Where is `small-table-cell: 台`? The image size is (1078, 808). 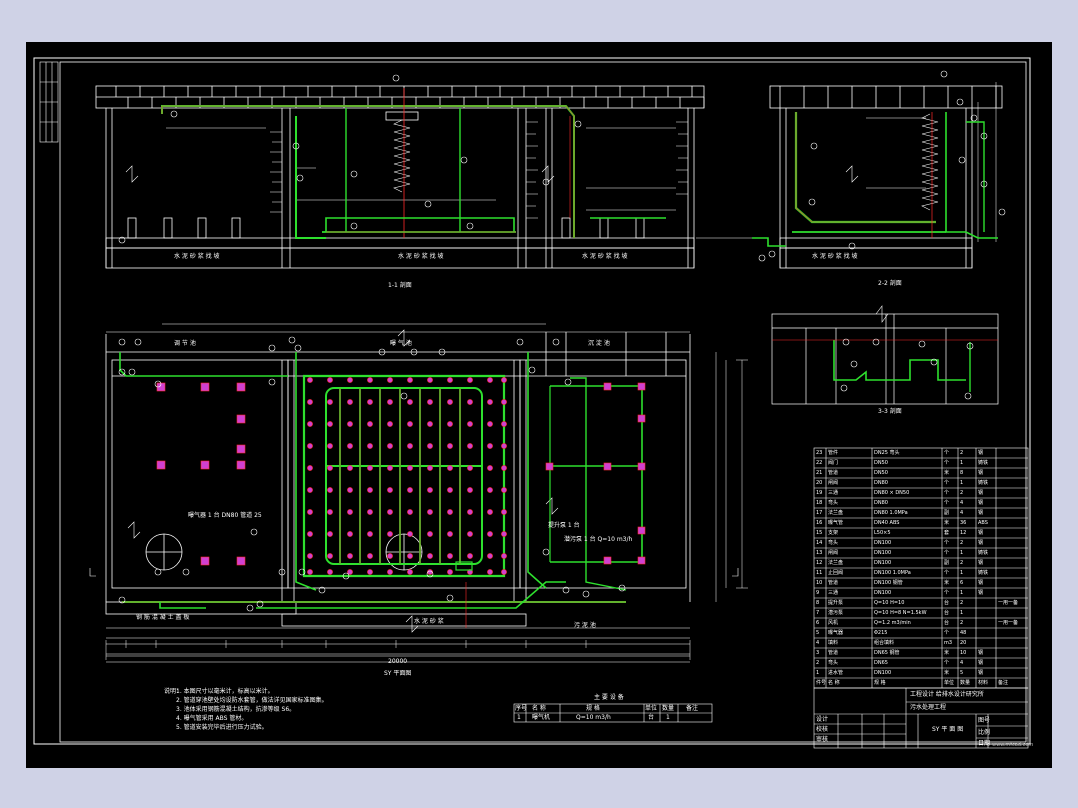
small-table-cell: 台 is located at coordinates (651, 717).